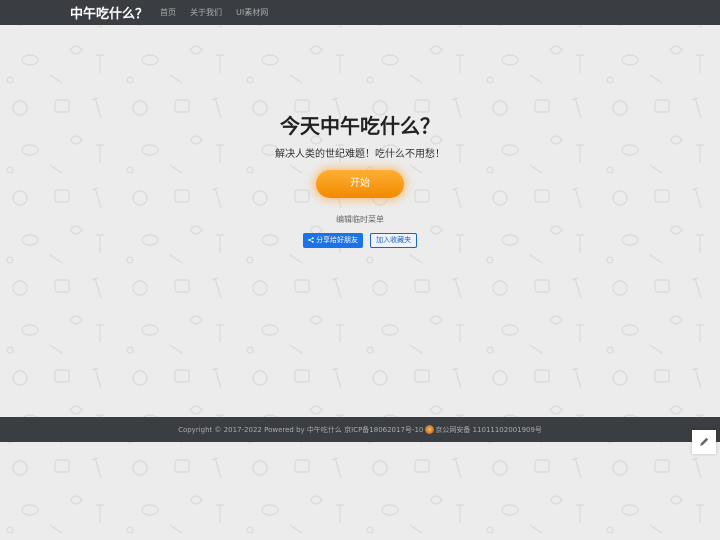  What do you see at coordinates (168, 12) in the screenshot?
I see `nav-link-home: 首页` at bounding box center [168, 12].